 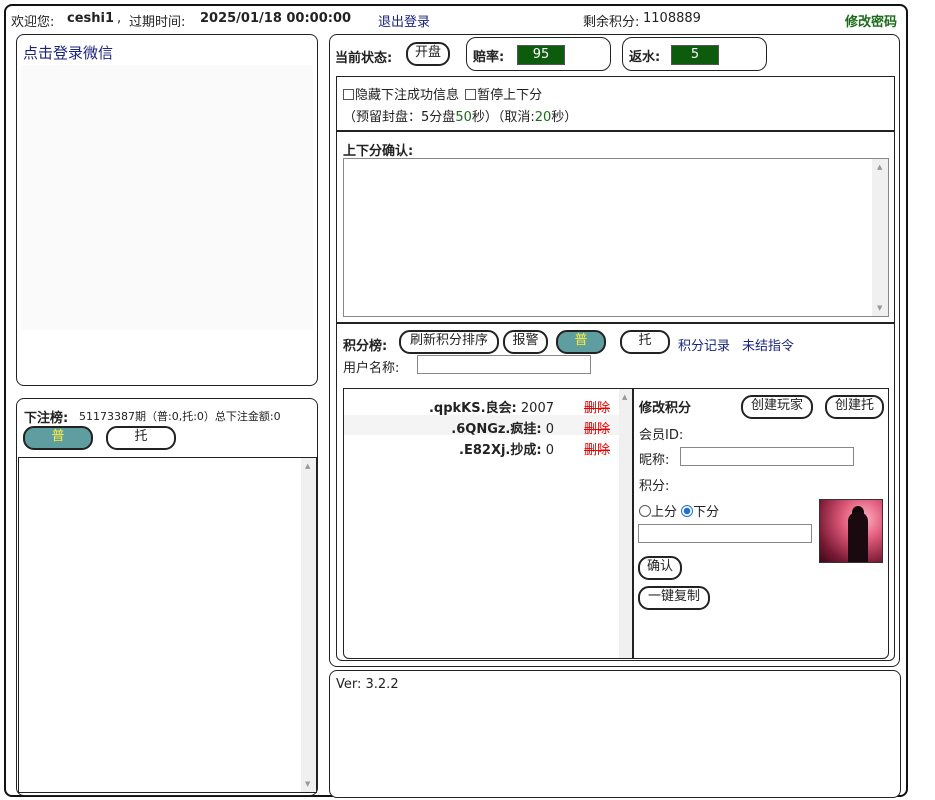 I want to click on rebate-label: 返水:, so click(x=645, y=57).